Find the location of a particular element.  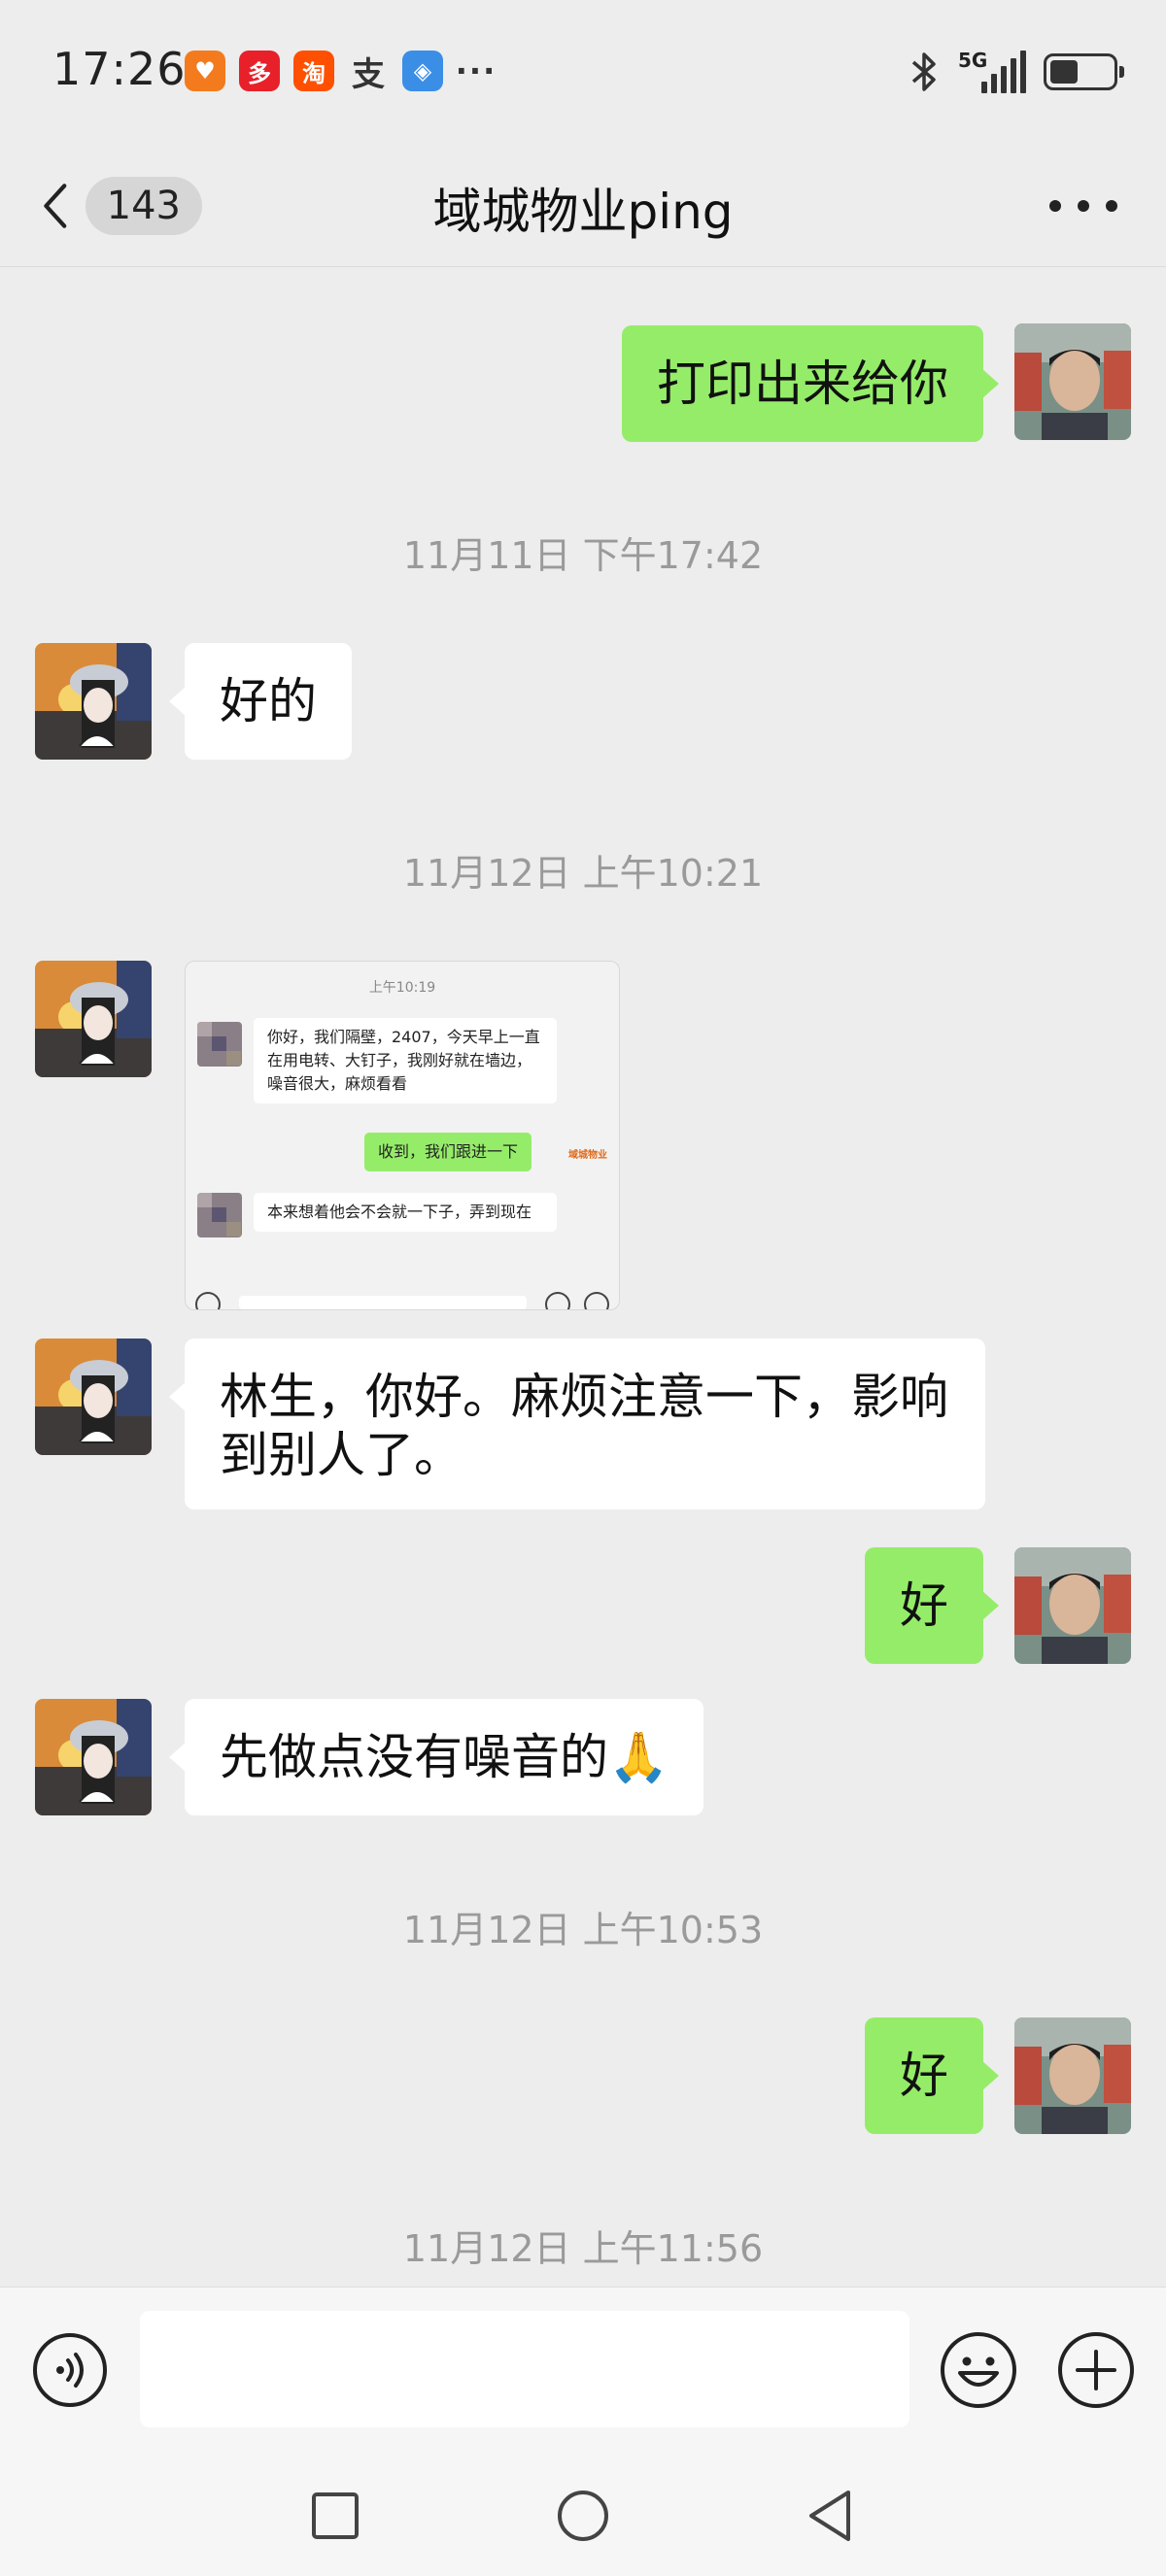

voice-input-icon is located at coordinates (70, 2370).